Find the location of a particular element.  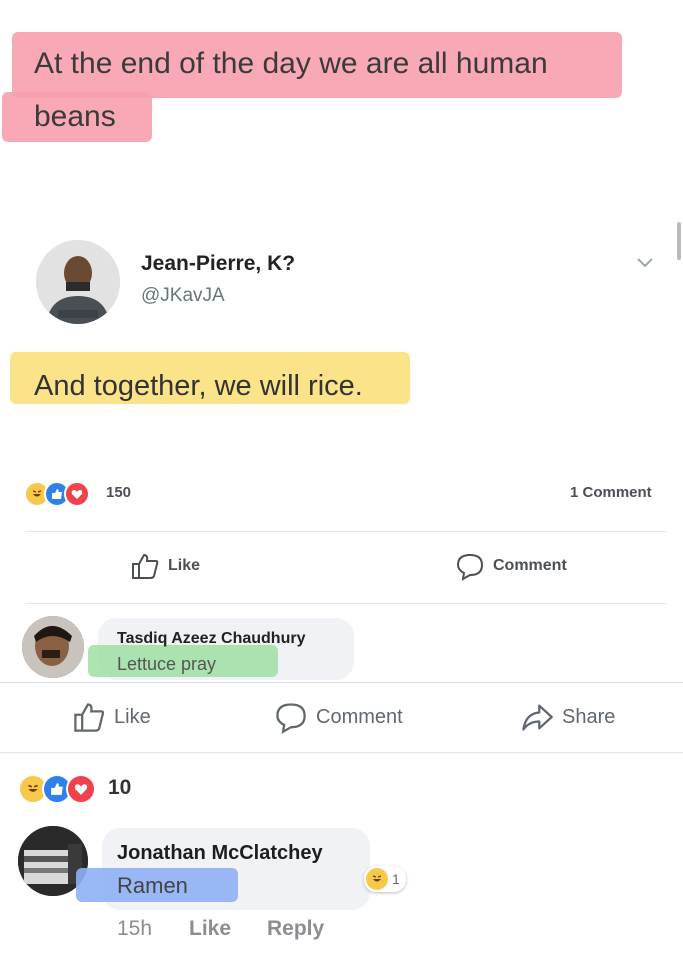

inner-comment-label: Comment is located at coordinates (530, 565).